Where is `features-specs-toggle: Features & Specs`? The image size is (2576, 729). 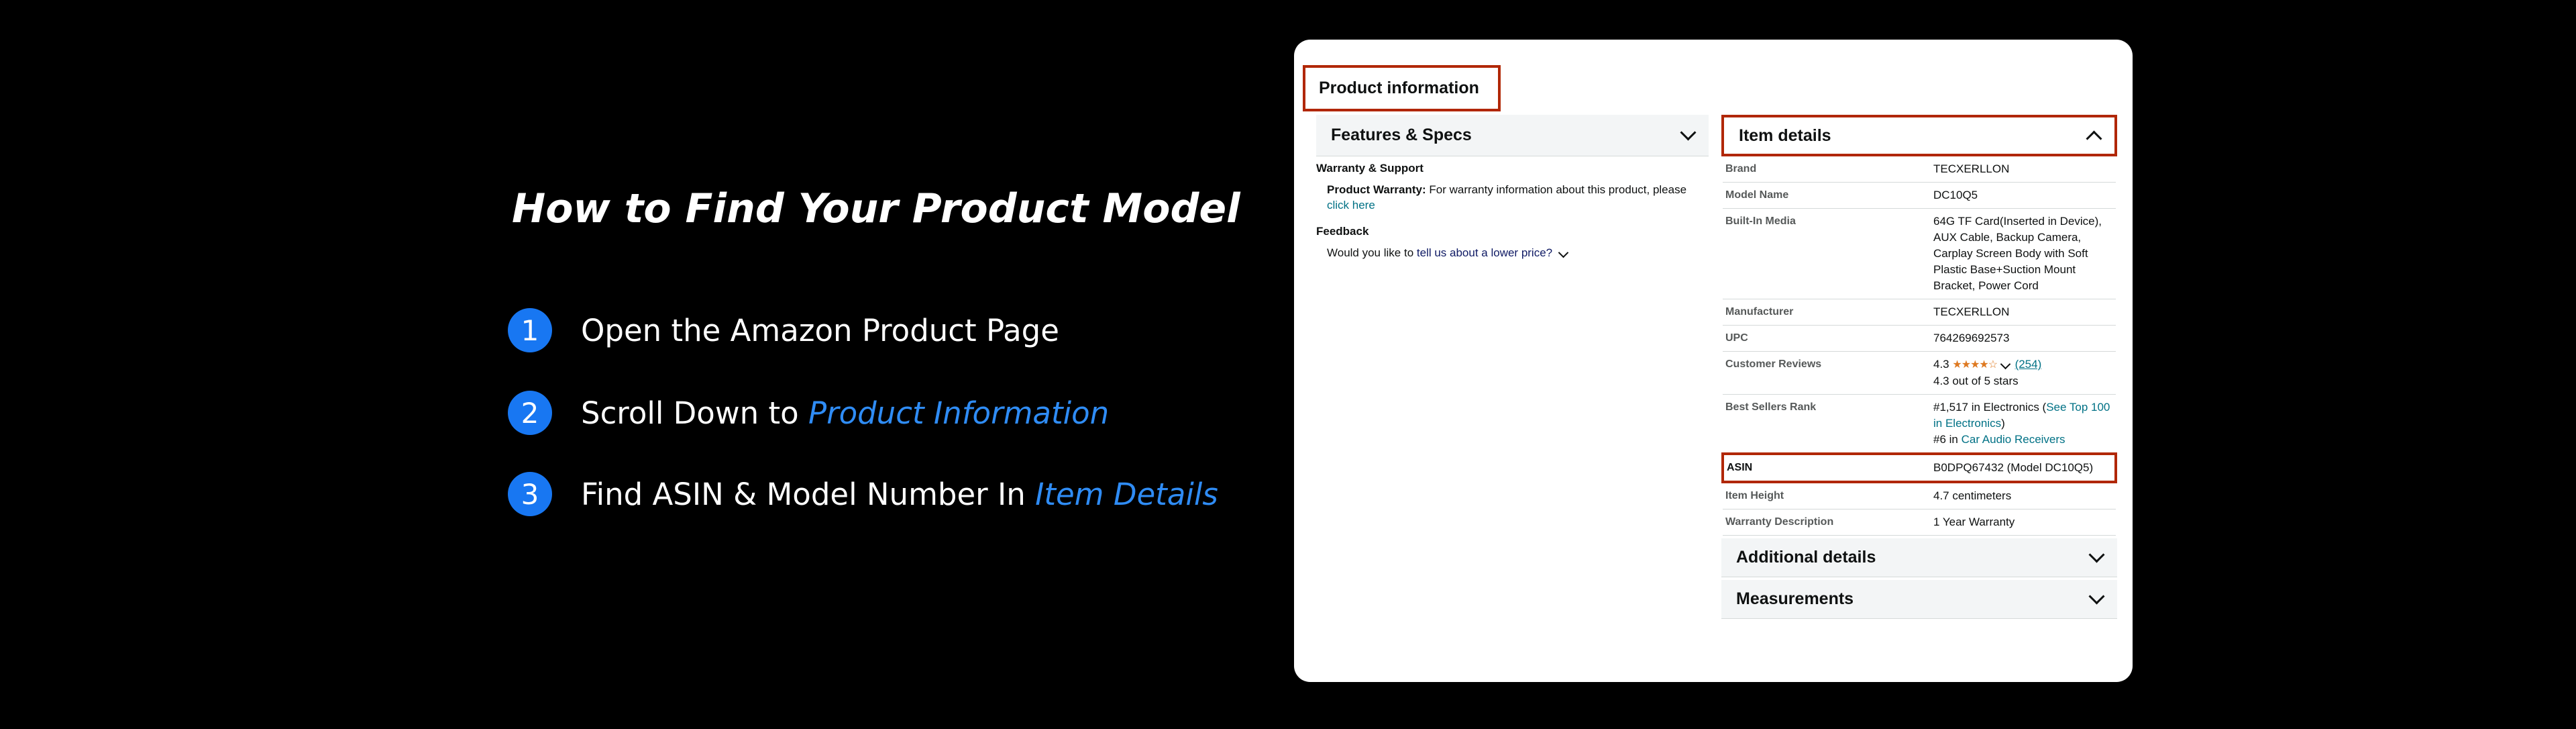 features-specs-toggle: Features & Specs is located at coordinates (1512, 135).